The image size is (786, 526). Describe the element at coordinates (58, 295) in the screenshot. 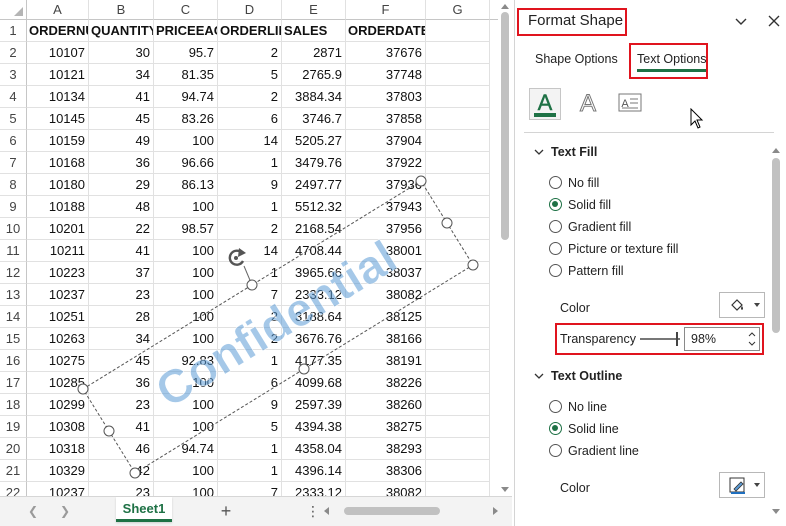

I see `table-cell: 10237` at that location.